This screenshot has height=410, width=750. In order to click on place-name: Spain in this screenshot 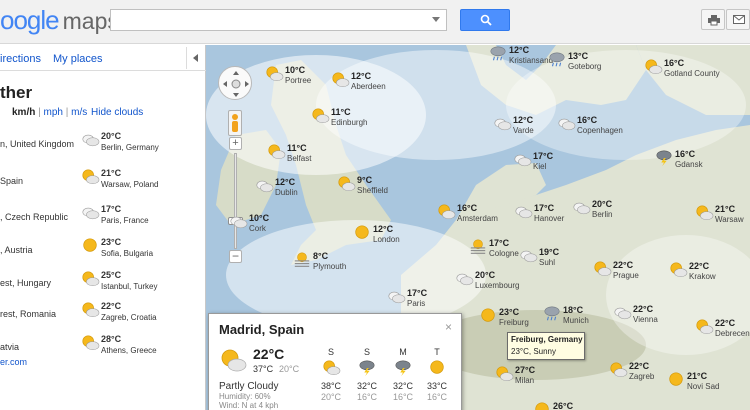, I will do `click(12, 181)`.